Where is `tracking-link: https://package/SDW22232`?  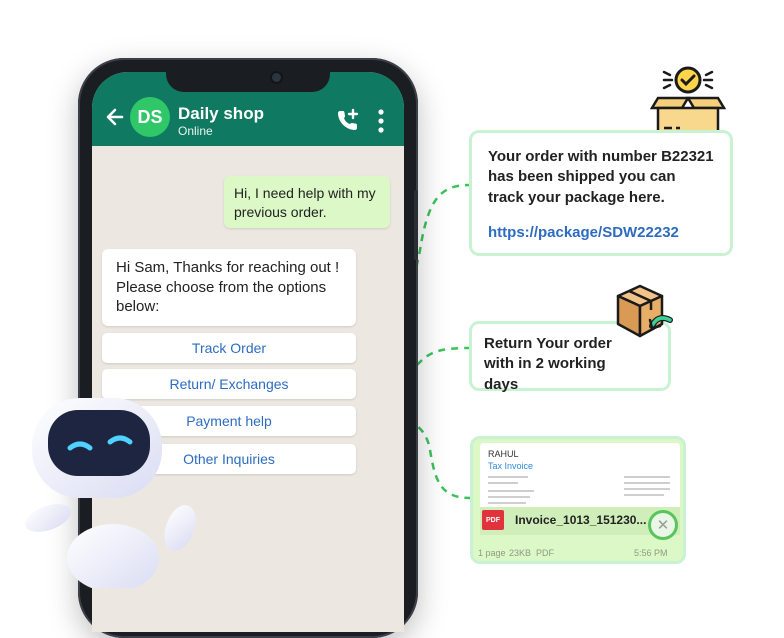 tracking-link: https://package/SDW22232 is located at coordinates (601, 232).